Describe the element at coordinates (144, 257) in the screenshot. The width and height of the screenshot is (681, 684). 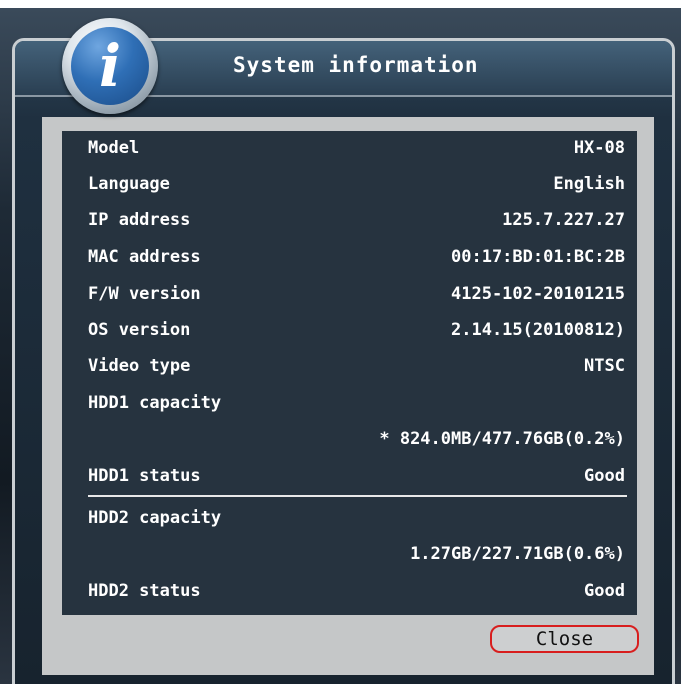
I see `row-label: MAC address` at that location.